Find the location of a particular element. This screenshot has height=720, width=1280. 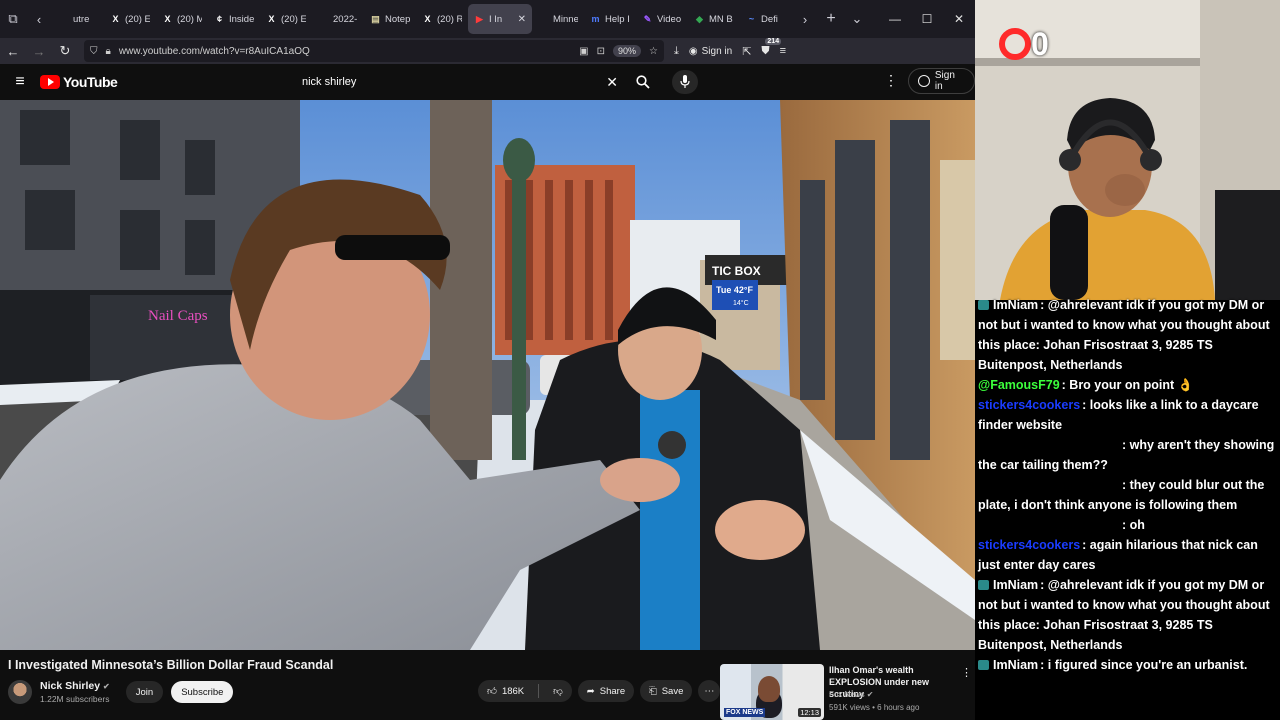

browser-tab: ¢ Inside is located at coordinates (234, 19).